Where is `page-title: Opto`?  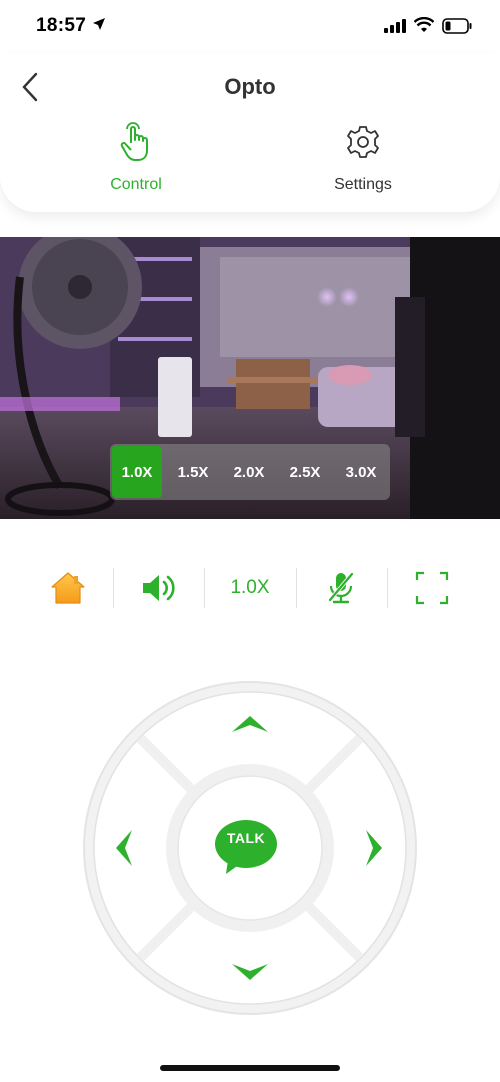 page-title: Opto is located at coordinates (250, 86).